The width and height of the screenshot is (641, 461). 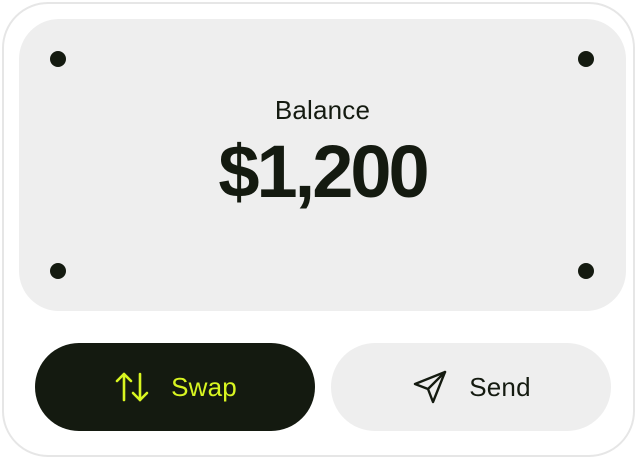 I want to click on balance-amount: $1,200, so click(x=323, y=171).